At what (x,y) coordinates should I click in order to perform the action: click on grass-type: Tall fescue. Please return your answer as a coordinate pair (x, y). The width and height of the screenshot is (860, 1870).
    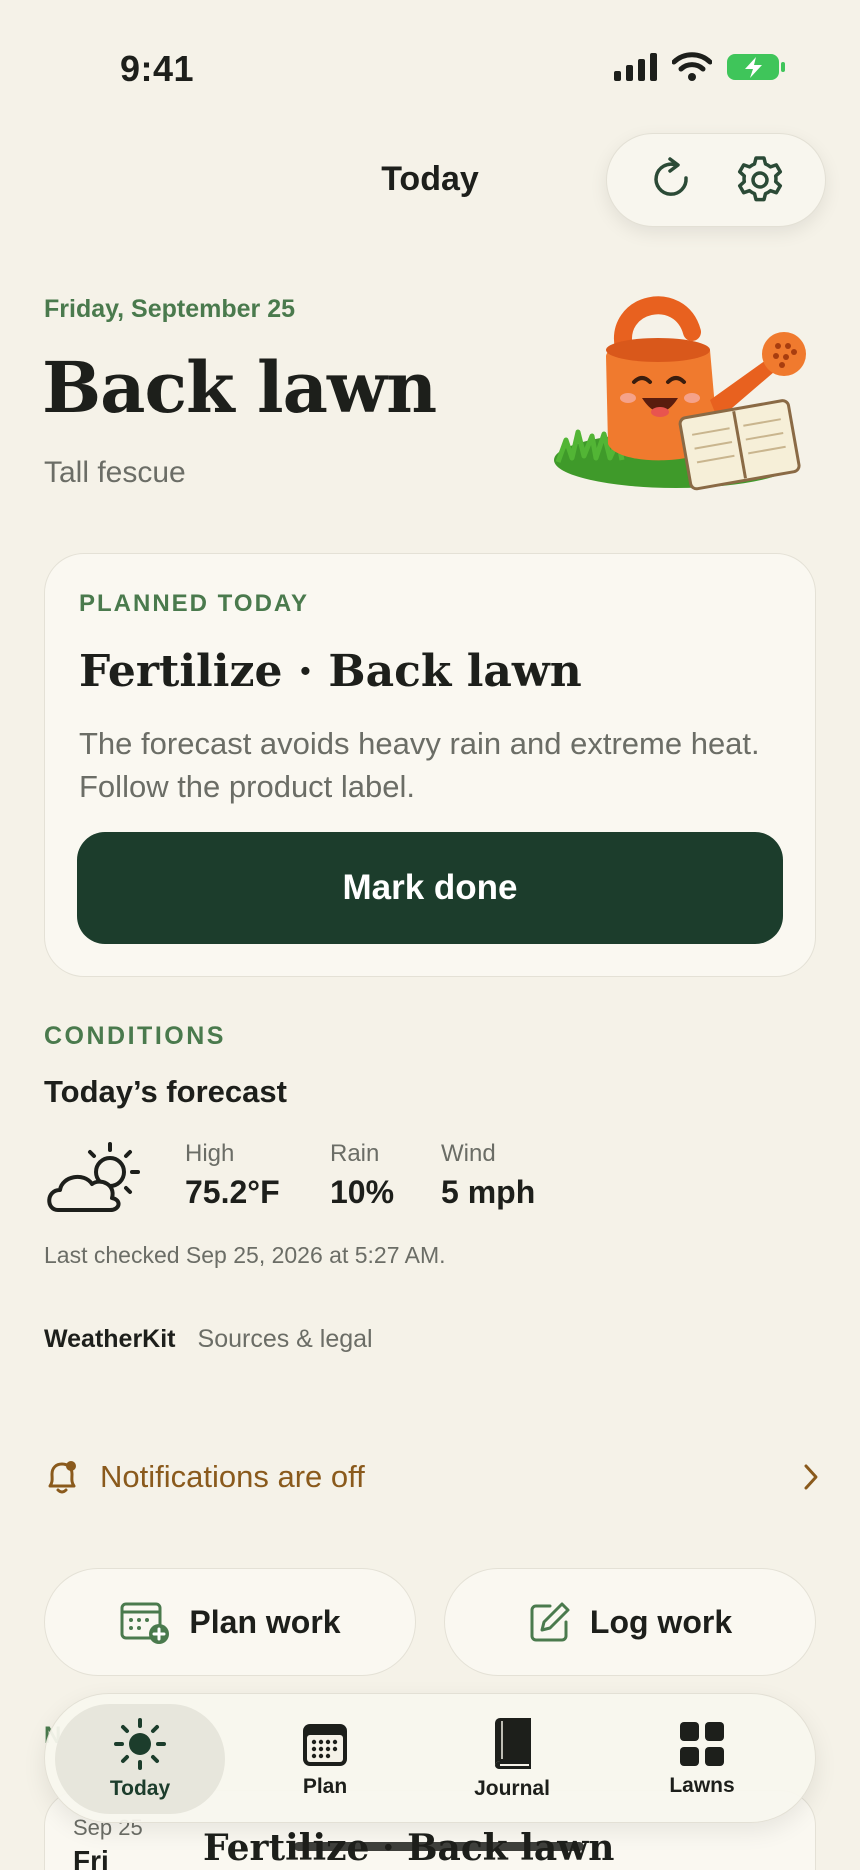
    Looking at the image, I should click on (115, 472).